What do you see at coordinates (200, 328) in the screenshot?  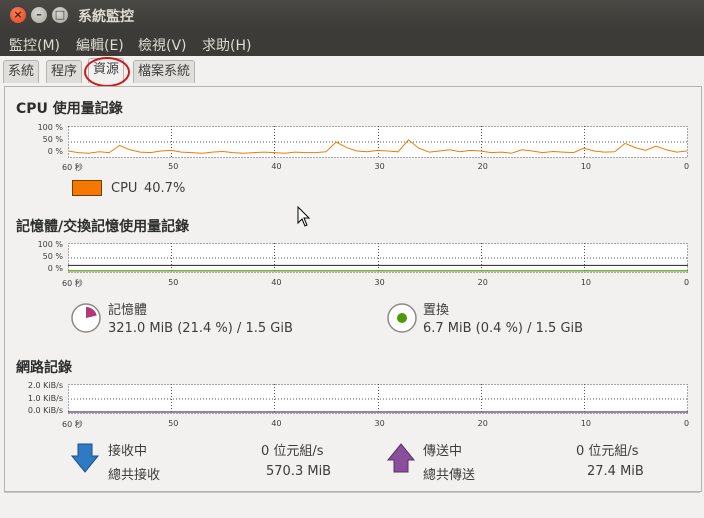 I see `memory-value: 321.0 MiB (21.4 %) / 1.5 GiB` at bounding box center [200, 328].